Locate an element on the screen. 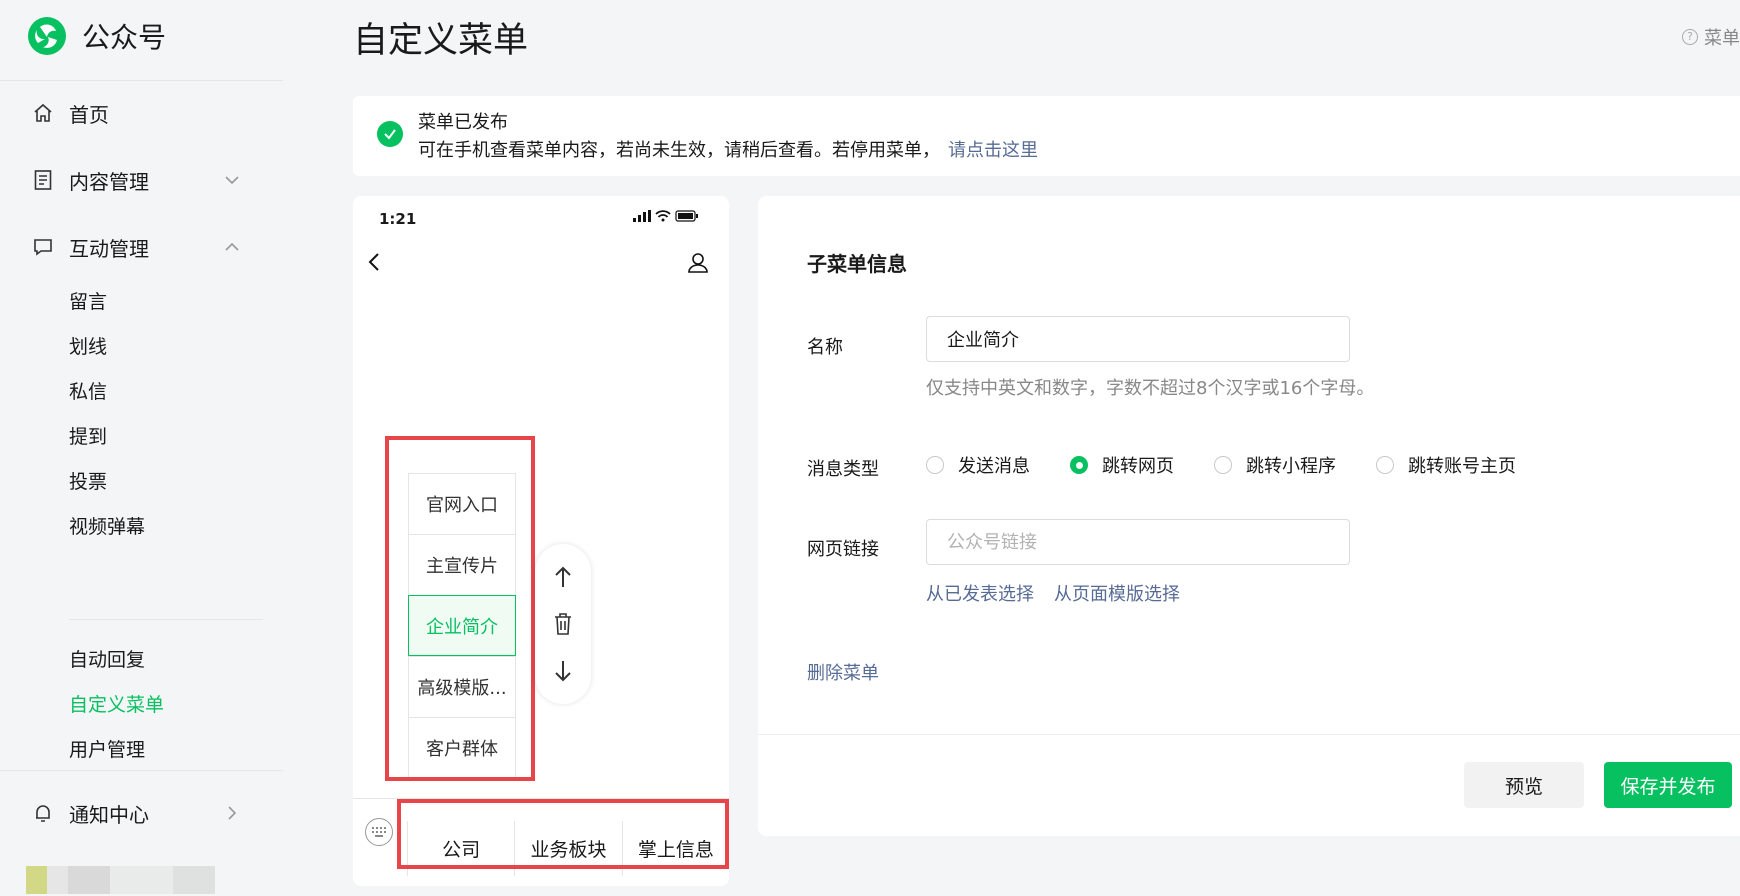 The width and height of the screenshot is (1740, 896). battery-icon is located at coordinates (686, 216).